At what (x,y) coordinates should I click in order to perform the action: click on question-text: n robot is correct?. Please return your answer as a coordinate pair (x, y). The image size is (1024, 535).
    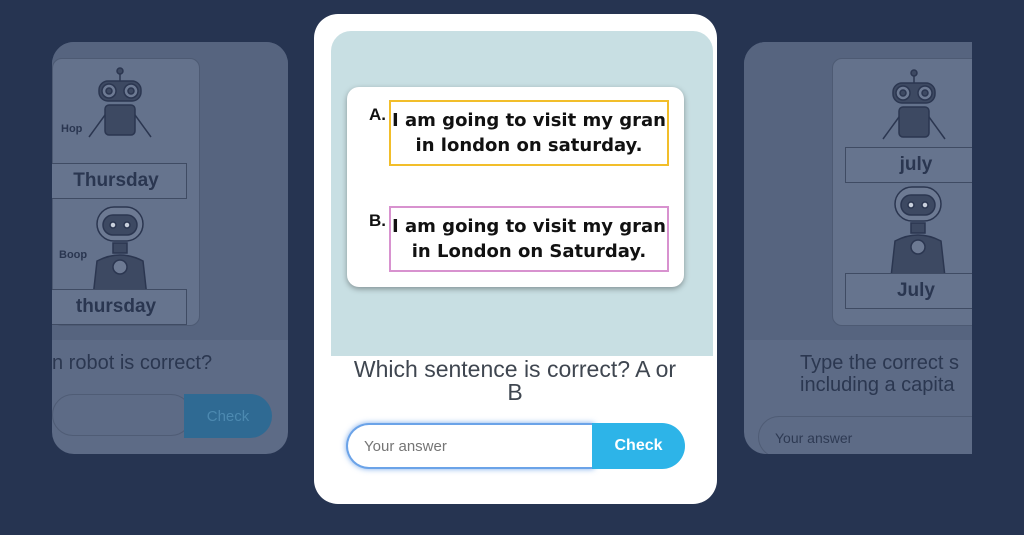
    Looking at the image, I should click on (132, 363).